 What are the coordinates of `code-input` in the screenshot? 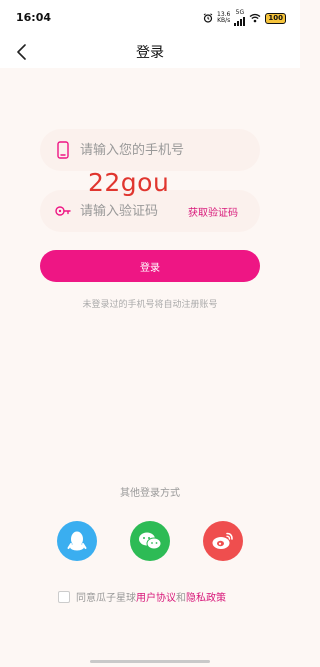 It's located at (127, 211).